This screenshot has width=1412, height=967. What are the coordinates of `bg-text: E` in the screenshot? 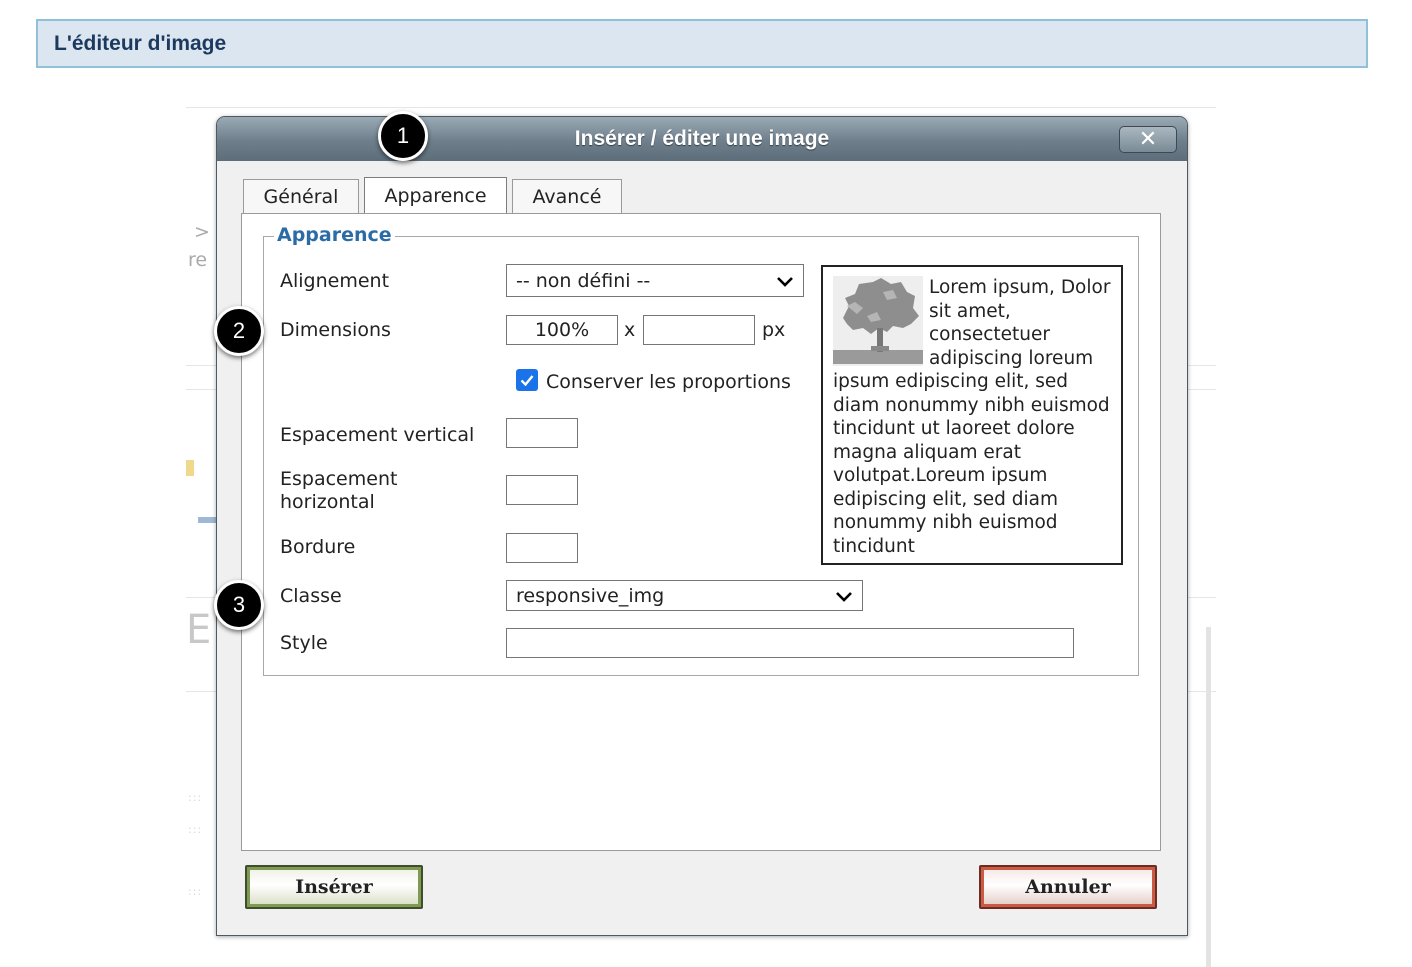 It's located at (199, 630).